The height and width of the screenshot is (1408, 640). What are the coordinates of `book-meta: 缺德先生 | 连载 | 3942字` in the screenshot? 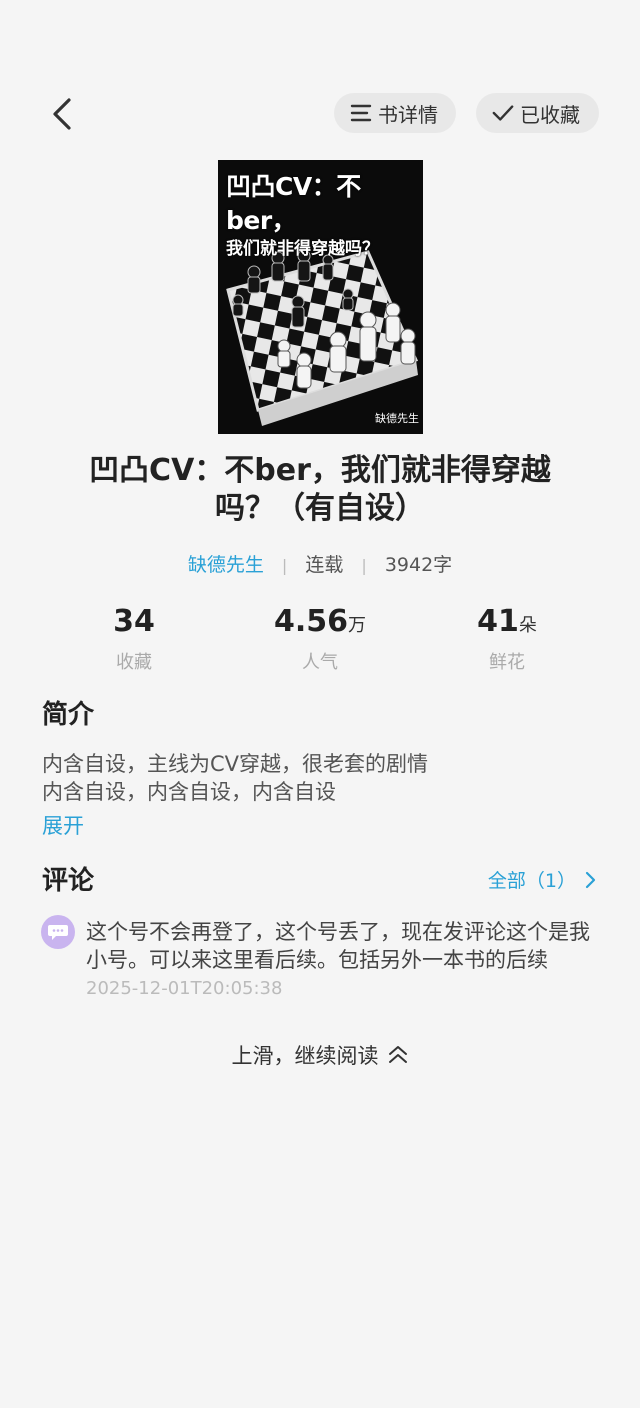 It's located at (320, 563).